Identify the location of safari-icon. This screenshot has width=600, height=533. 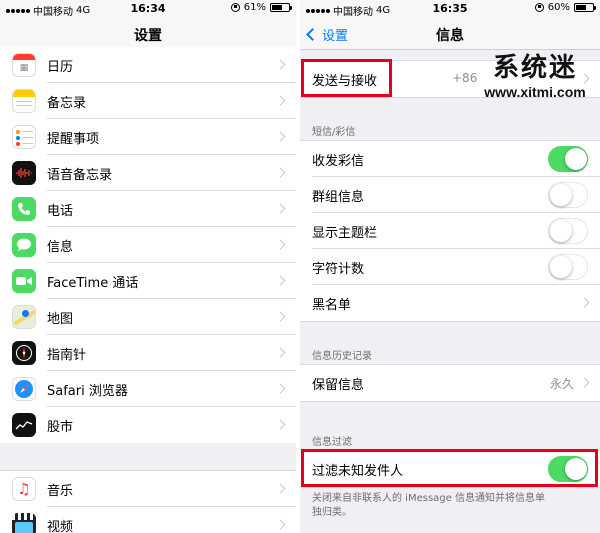
(24, 389).